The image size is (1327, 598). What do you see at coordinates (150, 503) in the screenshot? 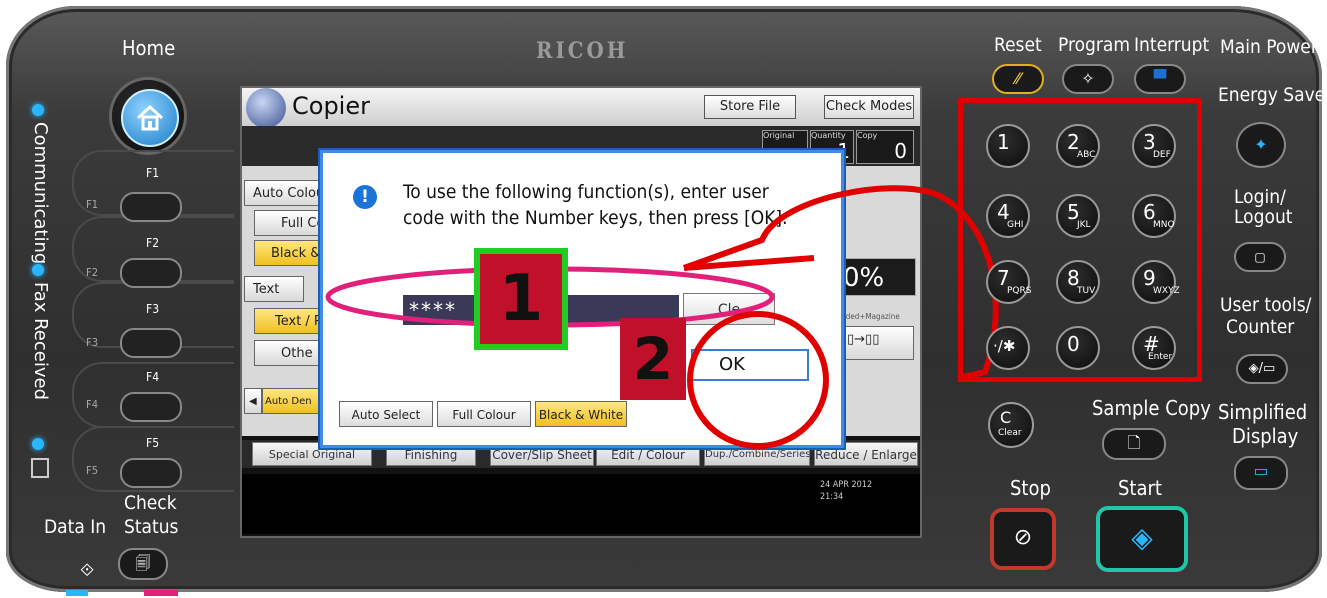
I see `check-status-label-1: Check` at bounding box center [150, 503].